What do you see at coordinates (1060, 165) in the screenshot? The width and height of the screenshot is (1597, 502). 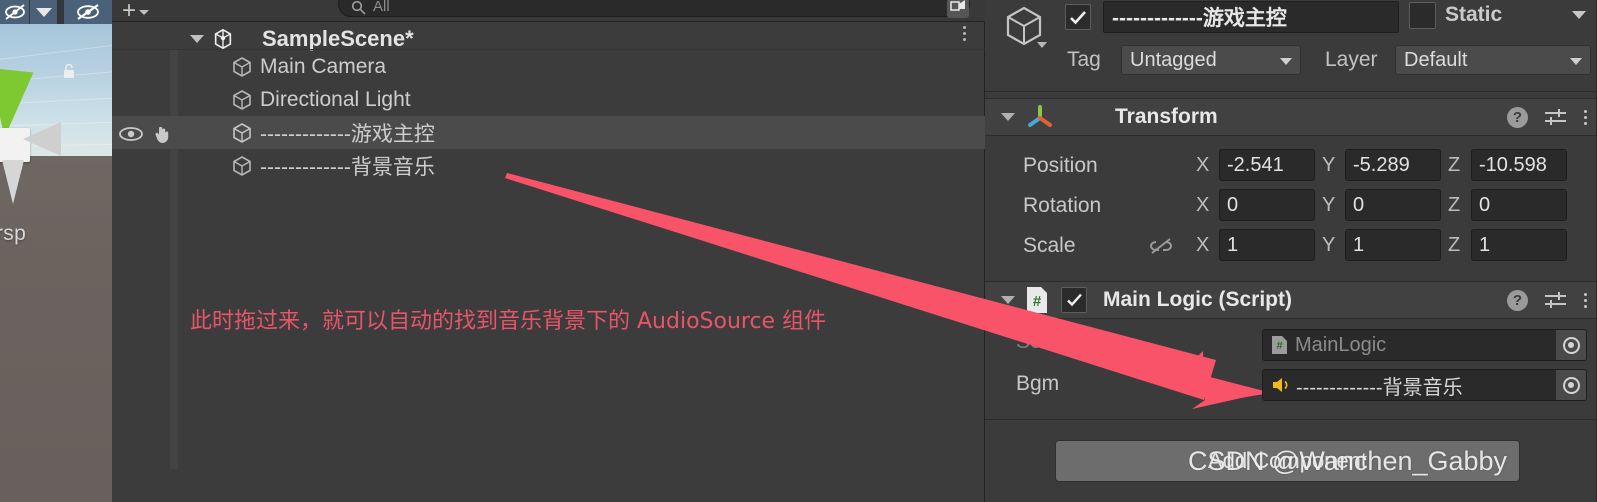 I see `transform-row-label: Position` at bounding box center [1060, 165].